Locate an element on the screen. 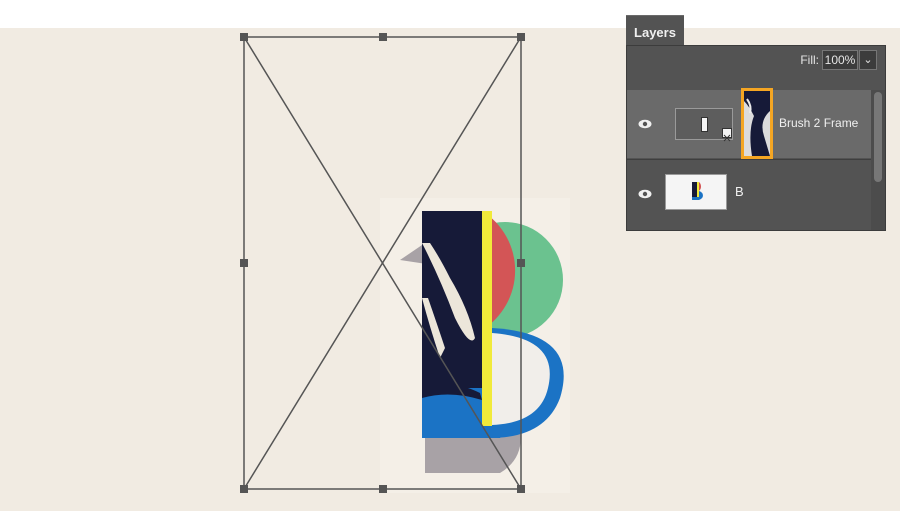  layer-row-b: B is located at coordinates (749, 193).